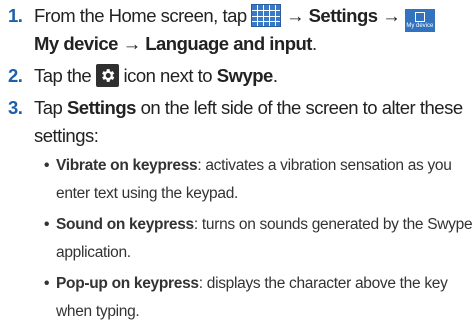  What do you see at coordinates (333, 224) in the screenshot?
I see `bullet-text: : turns on sounds generated by the Swype` at bounding box center [333, 224].